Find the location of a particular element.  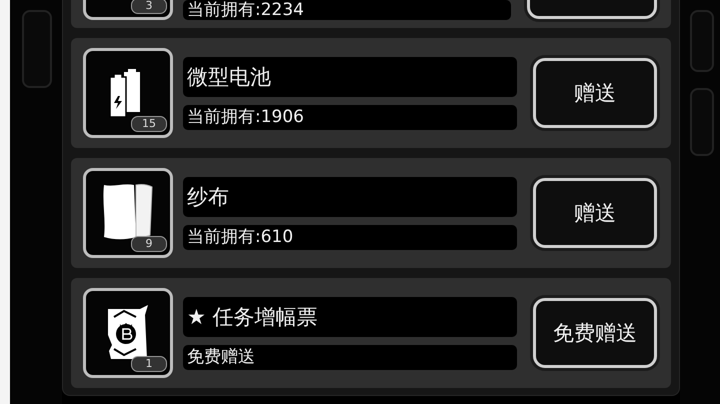

owned-label: 当前拥有:1906 is located at coordinates (350, 117).